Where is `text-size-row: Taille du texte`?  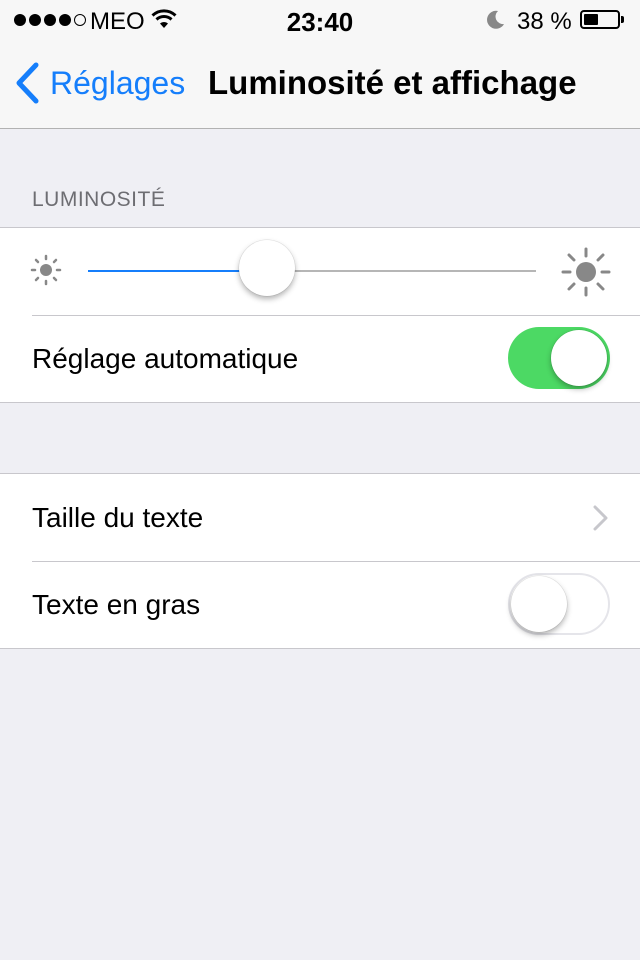
text-size-row: Taille du texte is located at coordinates (320, 517).